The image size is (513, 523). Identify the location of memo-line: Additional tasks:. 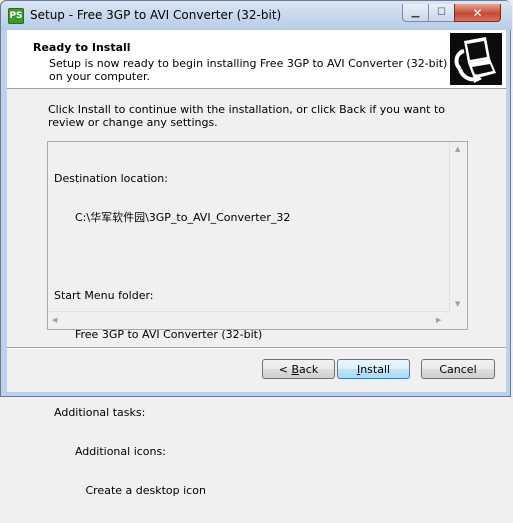
(100, 412).